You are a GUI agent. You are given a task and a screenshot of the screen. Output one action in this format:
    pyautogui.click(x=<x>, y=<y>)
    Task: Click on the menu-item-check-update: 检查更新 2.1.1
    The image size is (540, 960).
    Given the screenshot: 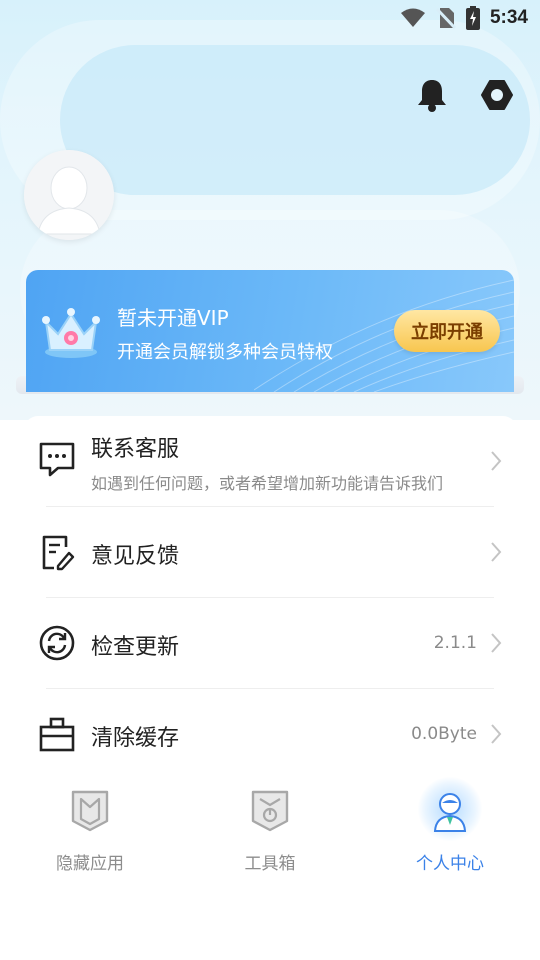 What is the action you would take?
    pyautogui.click(x=270, y=643)
    